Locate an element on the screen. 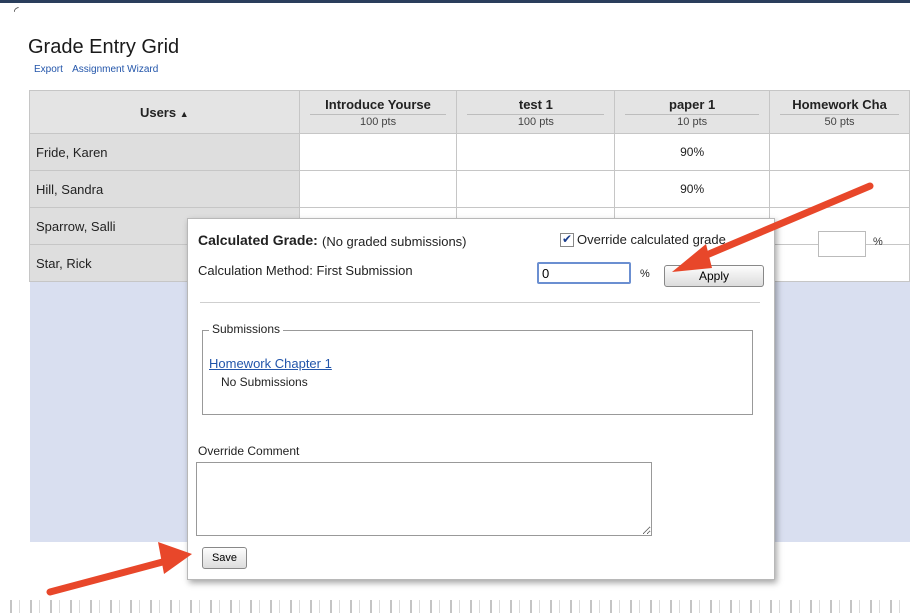  column-header-paper1: paper 1 10 pts is located at coordinates (692, 112).